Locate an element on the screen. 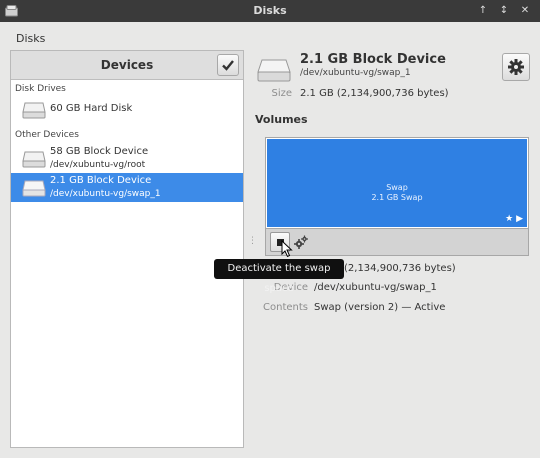 The width and height of the screenshot is (540, 458). volumes-label: Volumes is located at coordinates (281, 119).